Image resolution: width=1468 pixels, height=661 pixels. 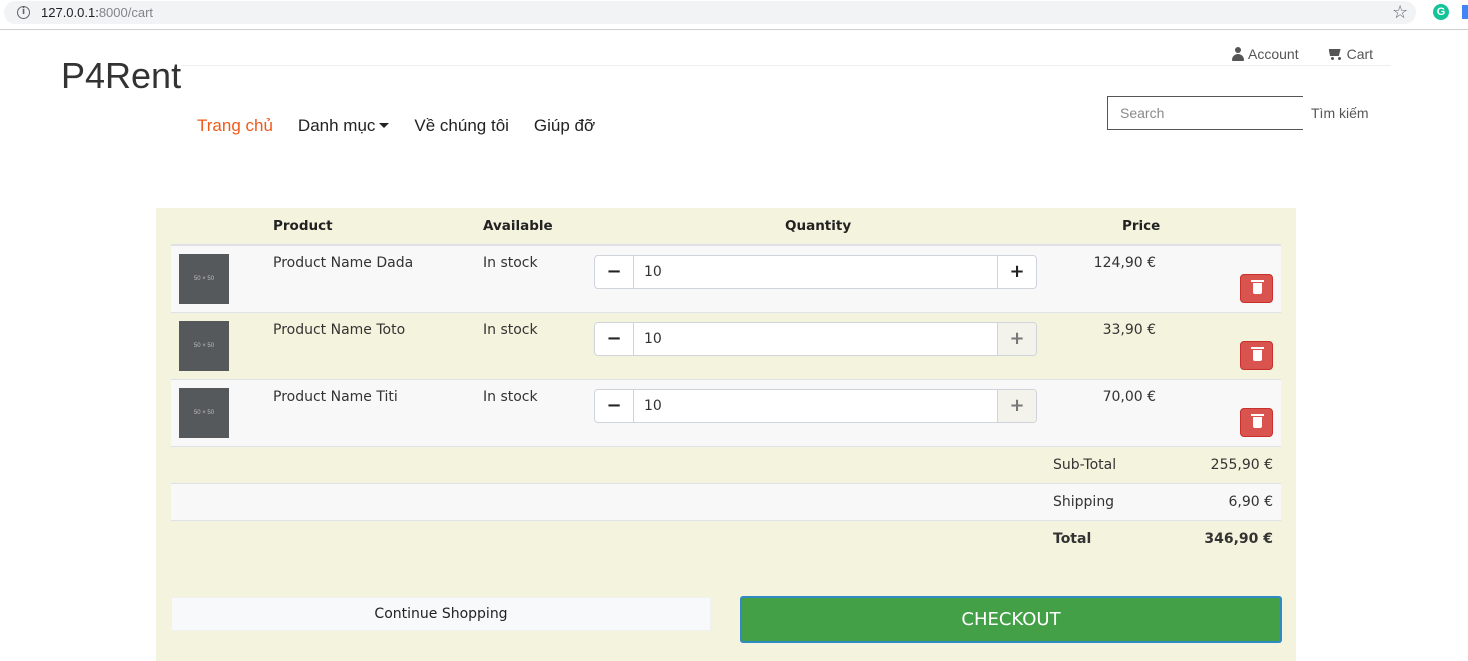 I want to click on caret-down-icon, so click(x=384, y=125).